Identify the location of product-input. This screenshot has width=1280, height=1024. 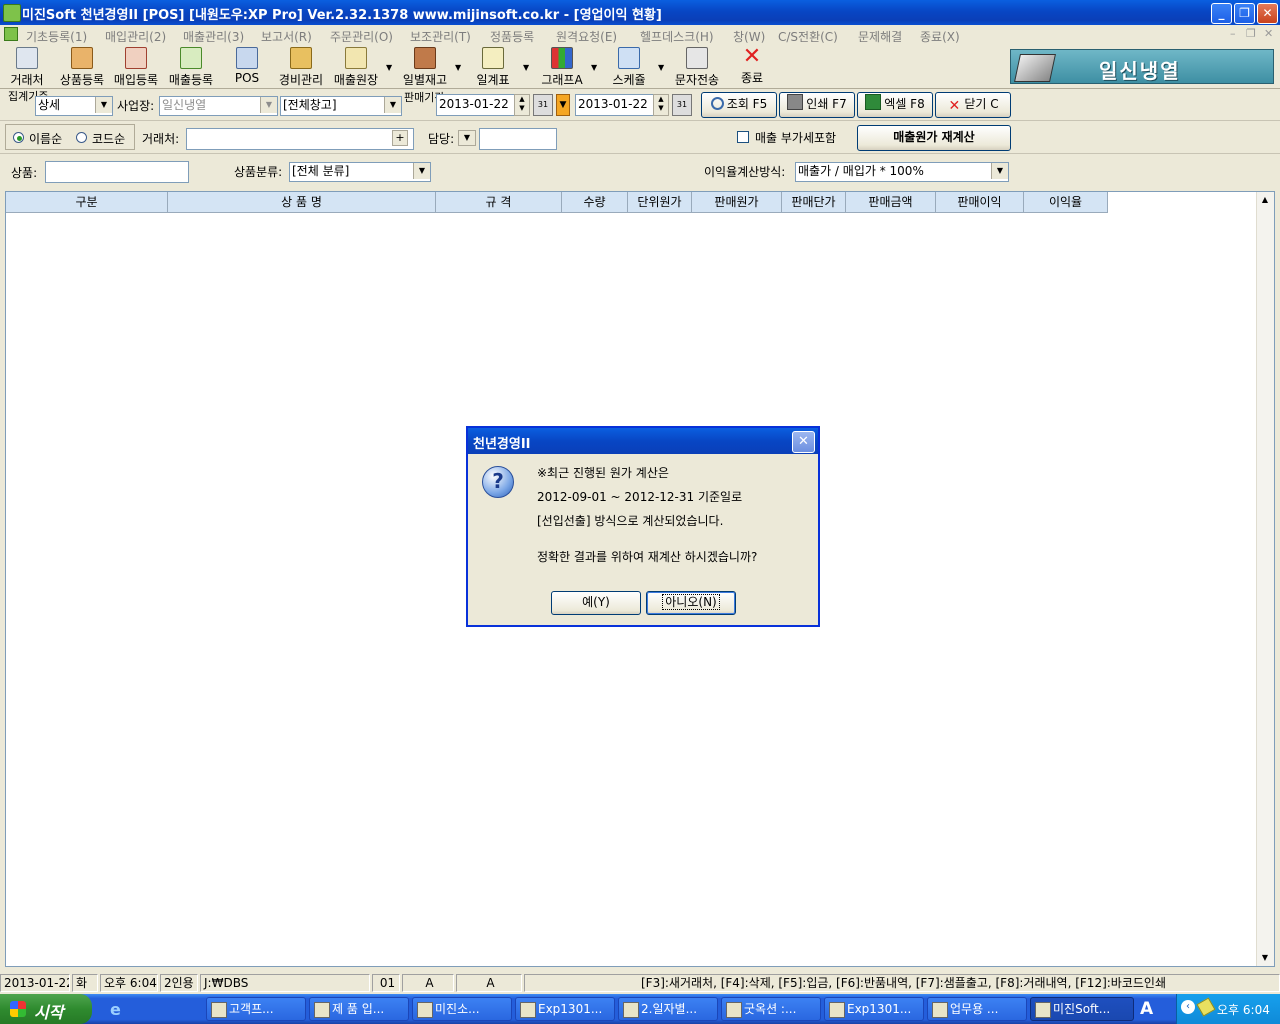
(117, 172).